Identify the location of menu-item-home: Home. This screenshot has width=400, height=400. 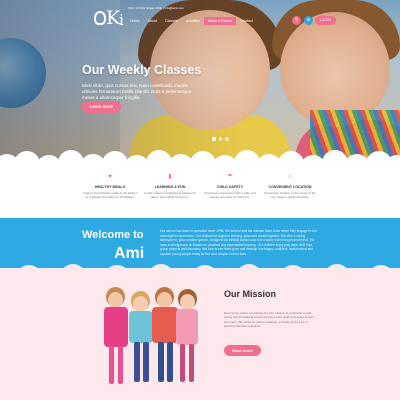
(135, 21).